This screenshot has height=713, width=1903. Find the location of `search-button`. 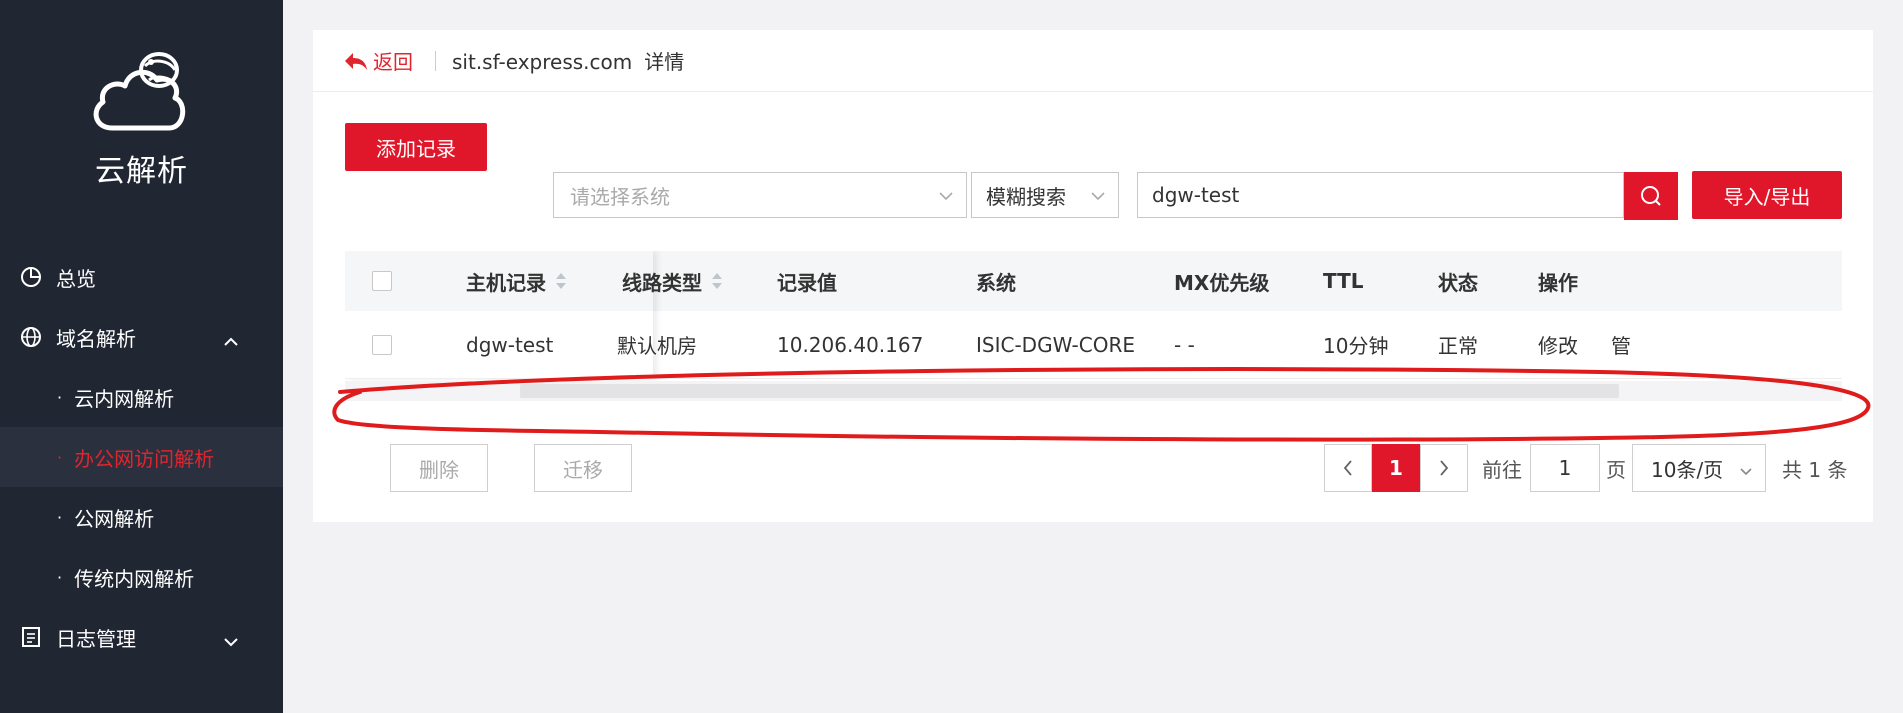

search-button is located at coordinates (1651, 196).